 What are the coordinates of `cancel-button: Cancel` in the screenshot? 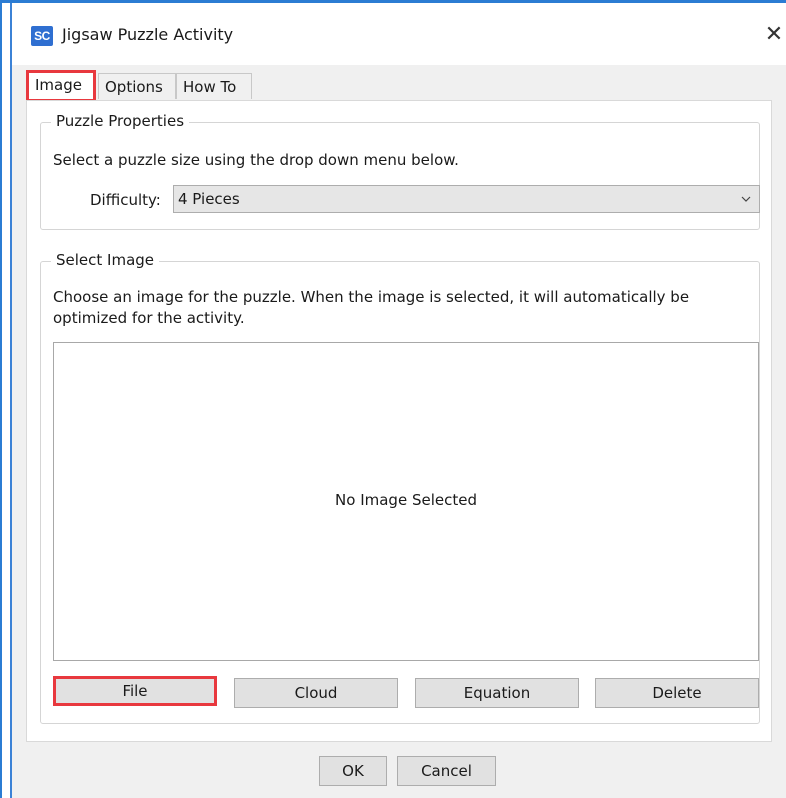 It's located at (446, 771).